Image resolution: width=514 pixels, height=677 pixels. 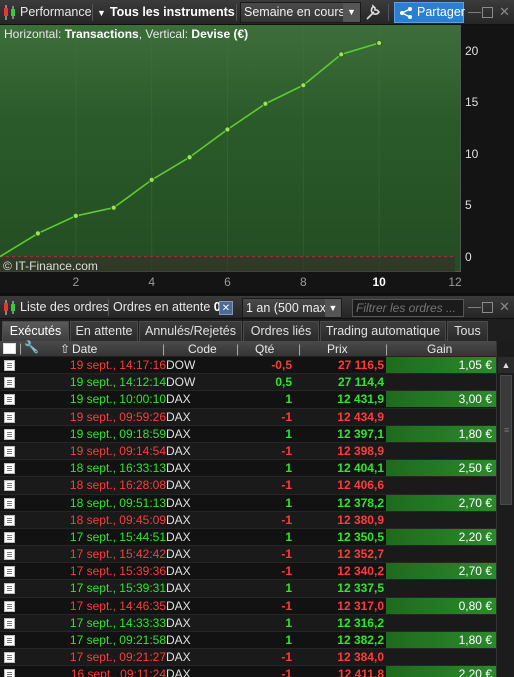 What do you see at coordinates (248, 623) in the screenshot?
I see `table-row: 17 sept., 14:33:33 DAX 1 12 316,2` at bounding box center [248, 623].